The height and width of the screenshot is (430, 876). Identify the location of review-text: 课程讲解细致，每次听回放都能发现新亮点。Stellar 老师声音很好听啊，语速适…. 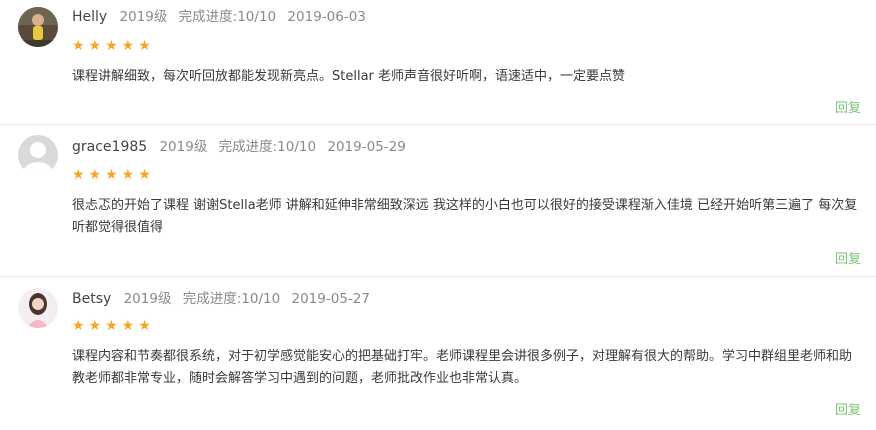
(349, 76).